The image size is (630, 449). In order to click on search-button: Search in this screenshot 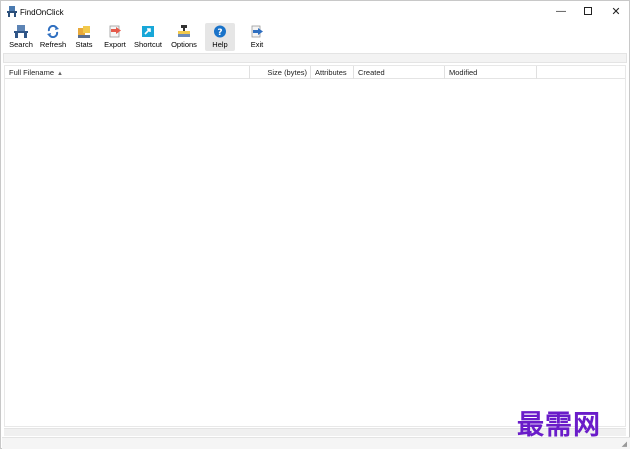, I will do `click(21, 37)`.